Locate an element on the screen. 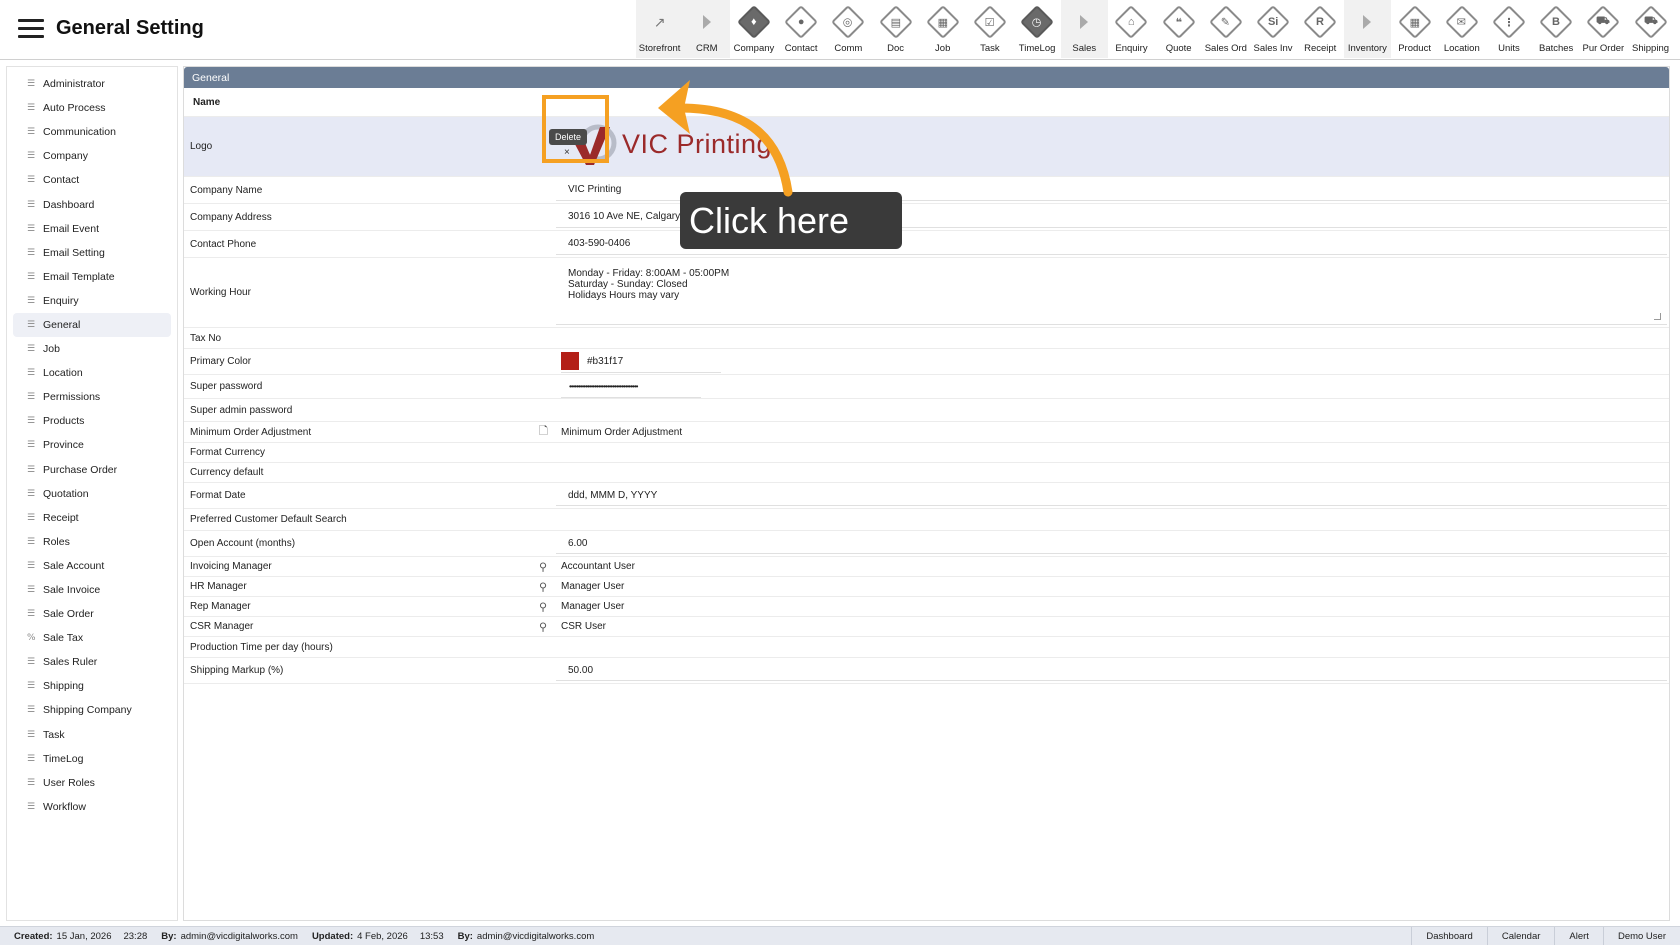 The width and height of the screenshot is (1680, 945). toolbar-location: ✉ Location is located at coordinates (1461, 29).